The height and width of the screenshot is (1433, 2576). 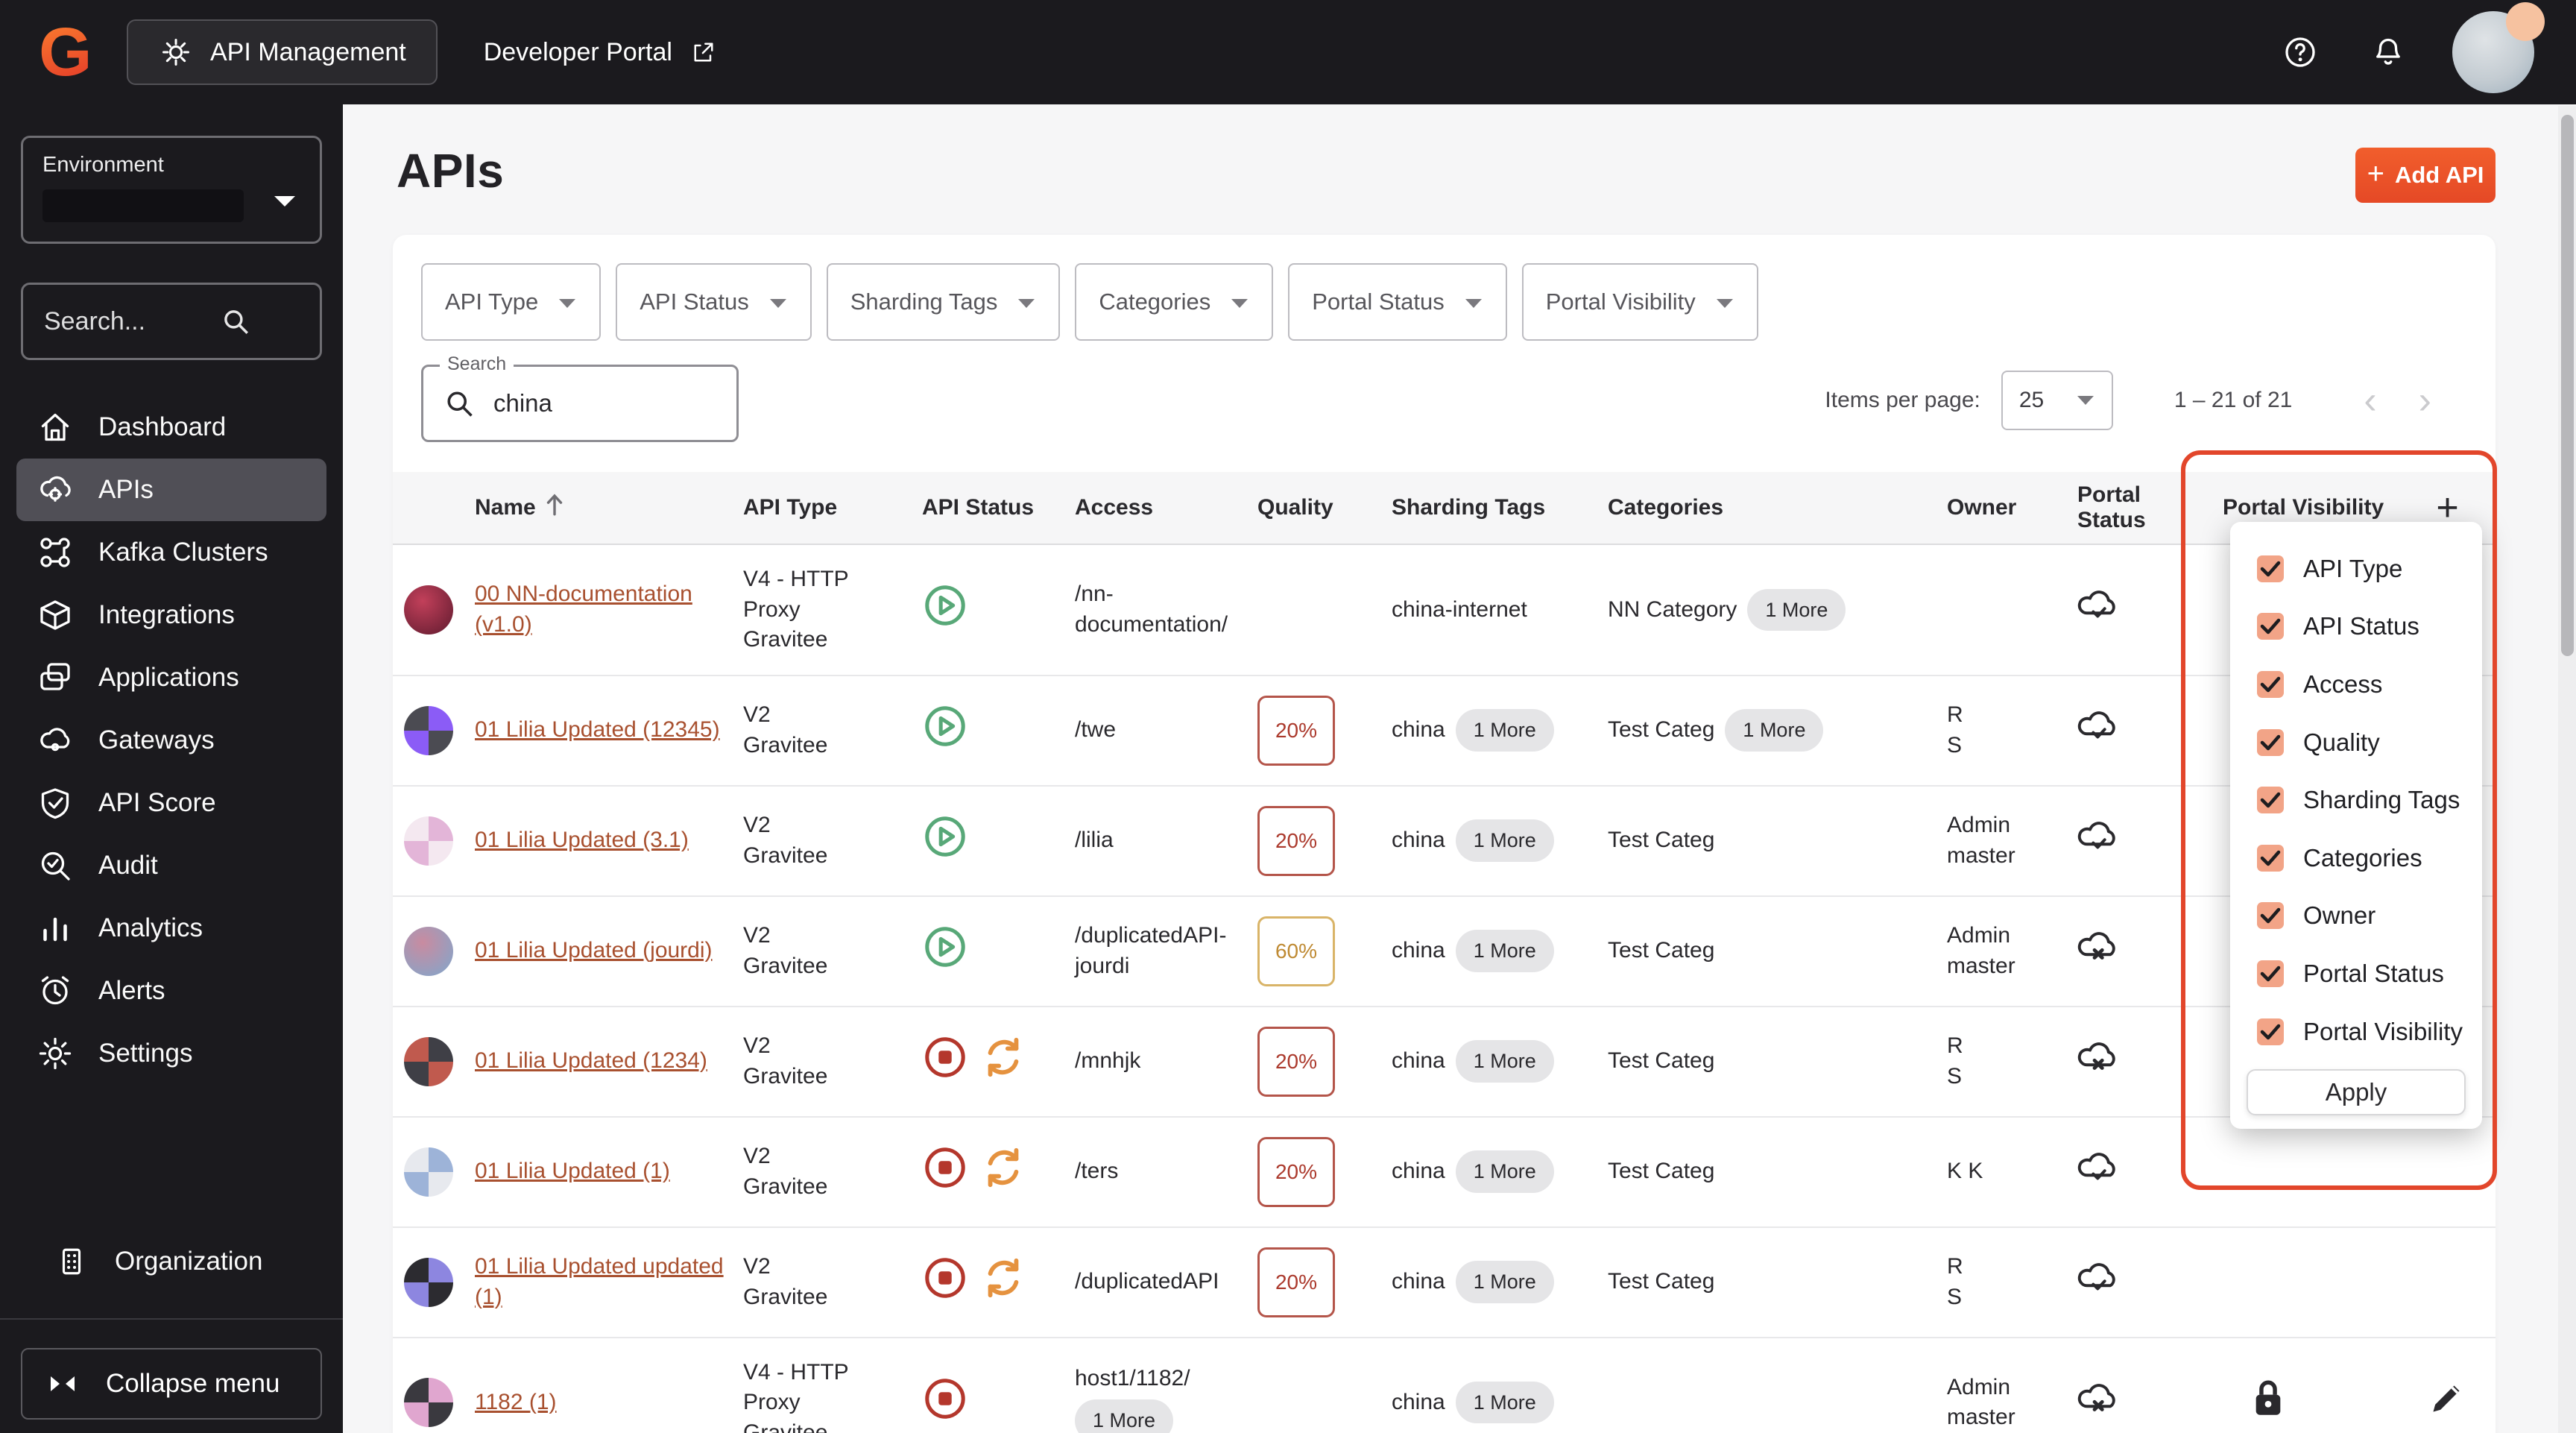 What do you see at coordinates (554, 508) in the screenshot?
I see `sort-asc-icon` at bounding box center [554, 508].